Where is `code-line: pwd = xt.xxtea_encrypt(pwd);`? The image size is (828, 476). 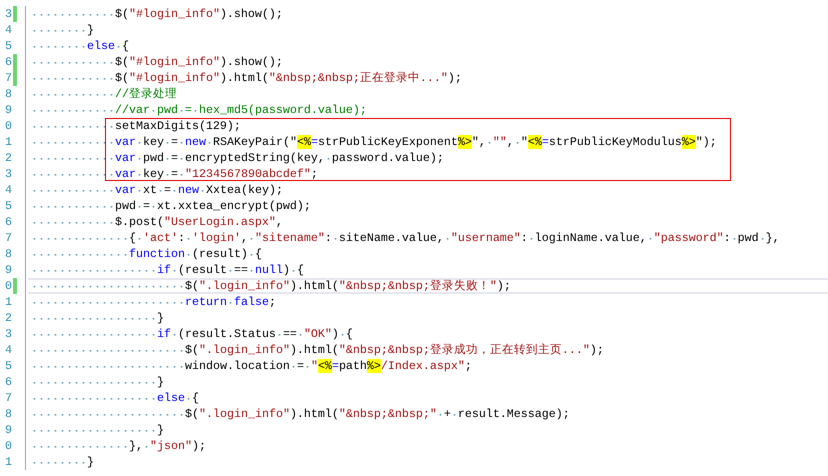 code-line: pwd = xt.xxtea_encrypt(pwd); is located at coordinates (171, 206).